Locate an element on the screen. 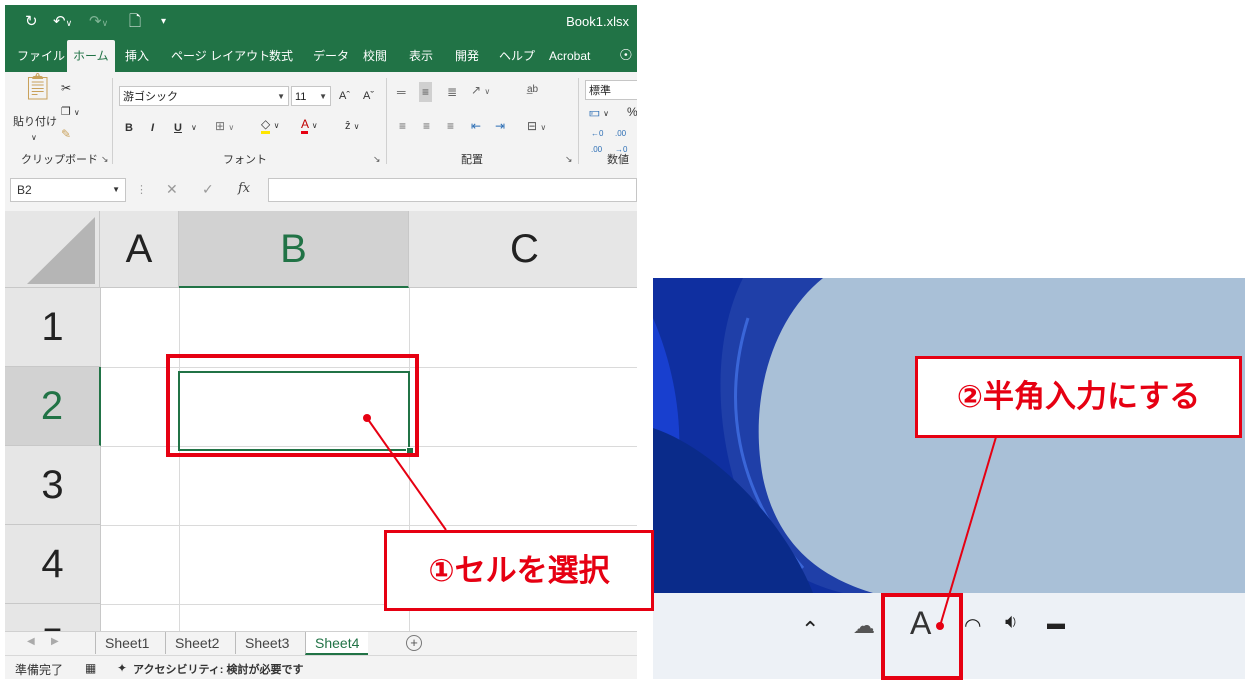  highlight-cell-box is located at coordinates (292, 405).